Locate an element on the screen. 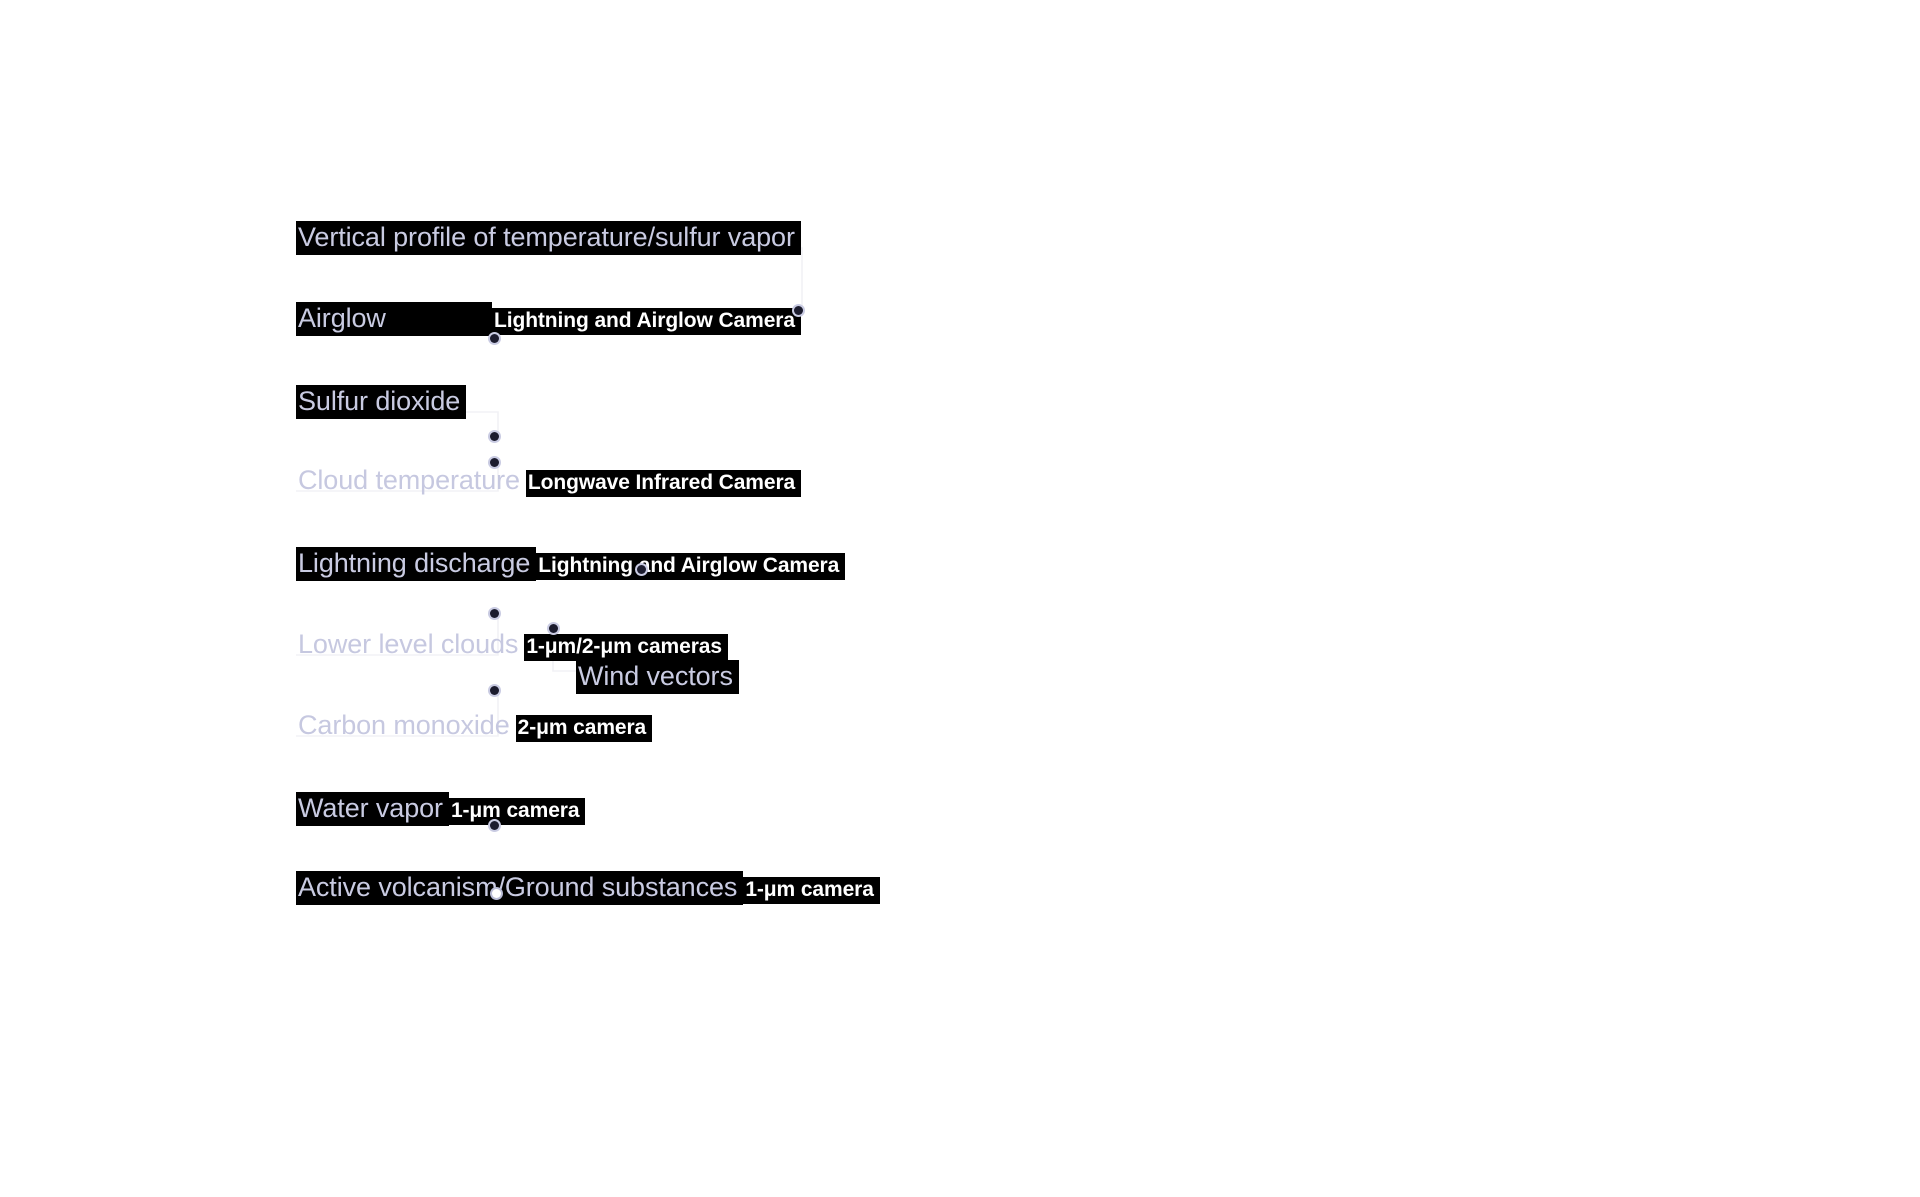 The image size is (1920, 1197). phenomenon-label-sulfur-dioxide: Sulfur dioxide is located at coordinates (381, 402).